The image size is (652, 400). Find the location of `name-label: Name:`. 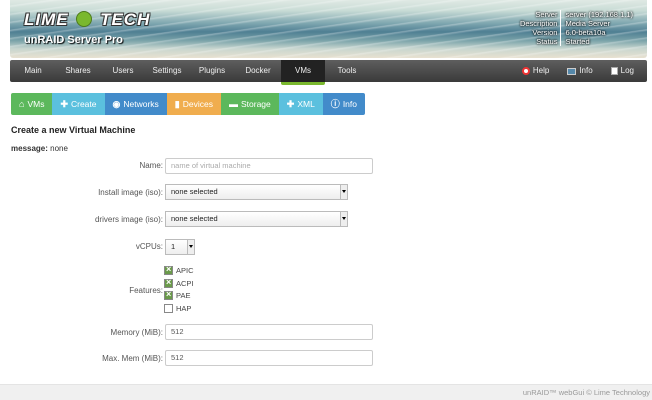

name-label: Name: is located at coordinates (151, 165).